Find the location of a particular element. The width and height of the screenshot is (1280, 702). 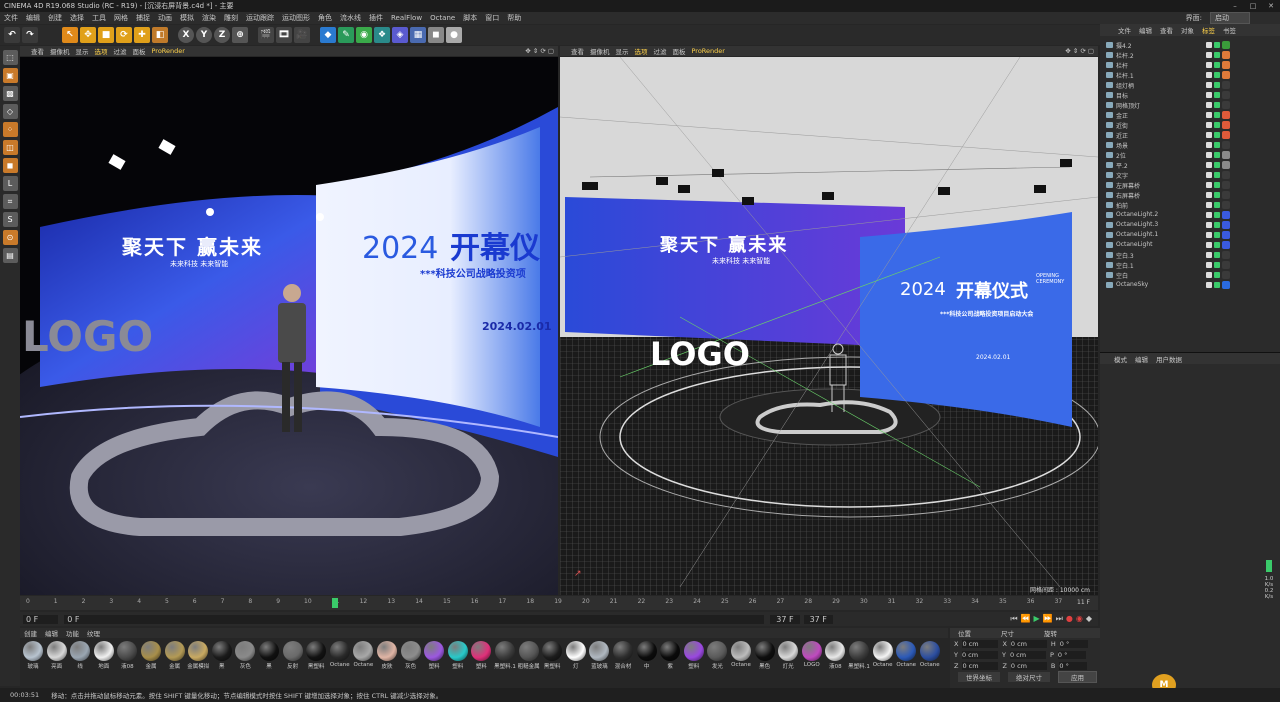

material-swatch: 蓝玻璃 is located at coordinates (599, 655).